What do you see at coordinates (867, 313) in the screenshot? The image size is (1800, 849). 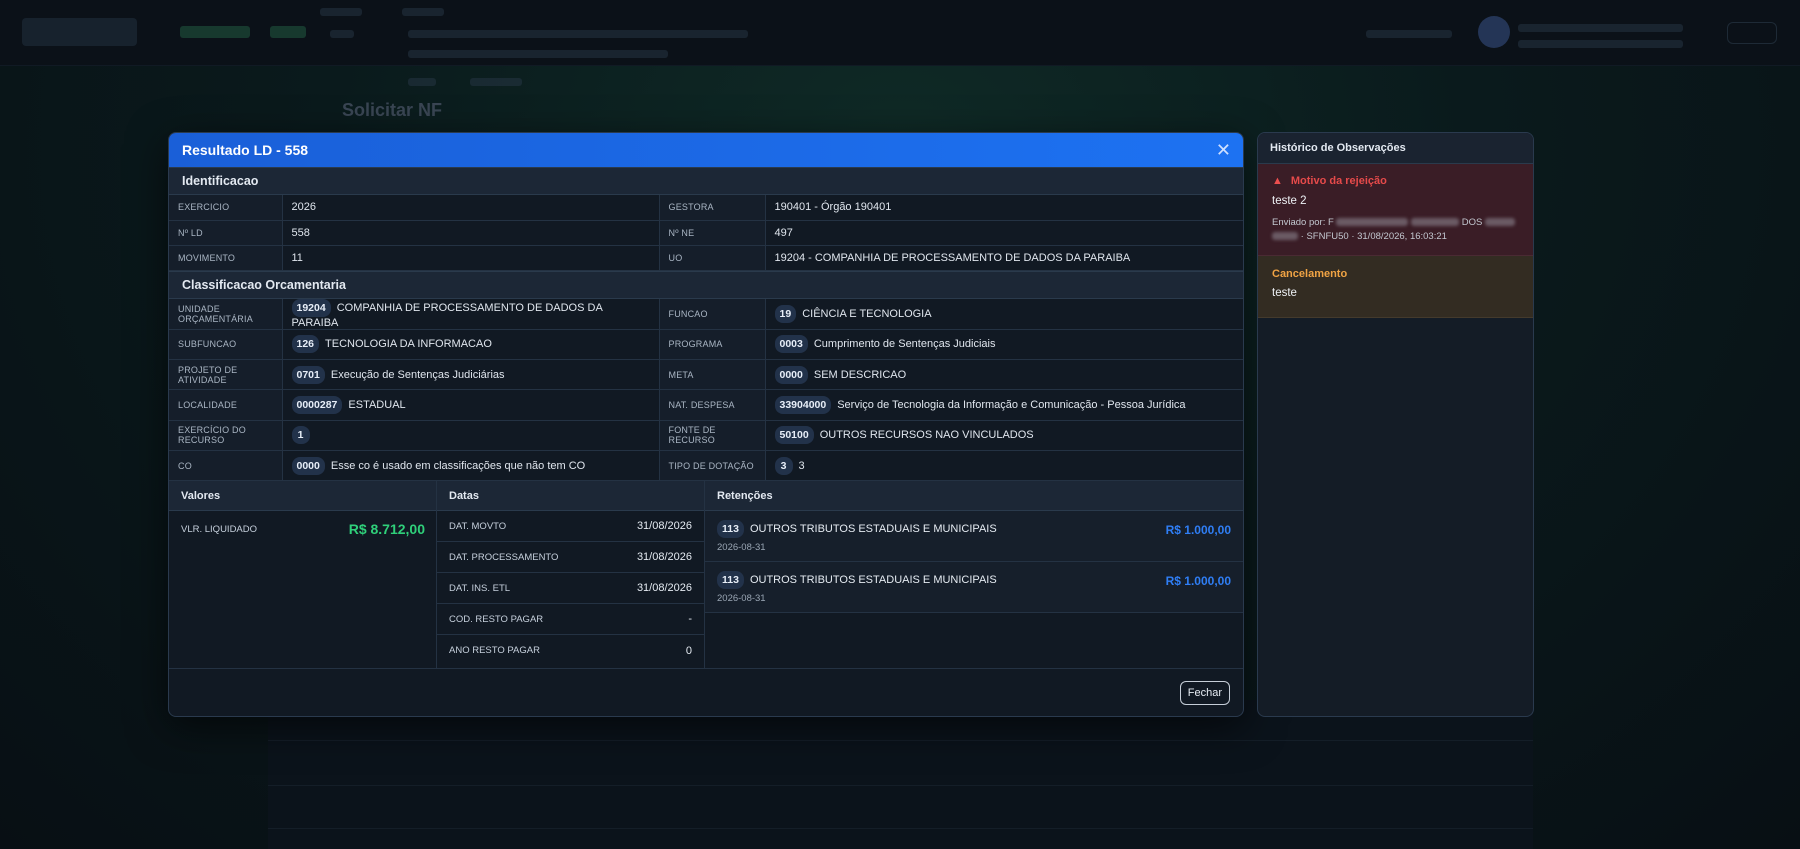 I see `field-text: CIÊNCIA E TECNOLOGIA` at bounding box center [867, 313].